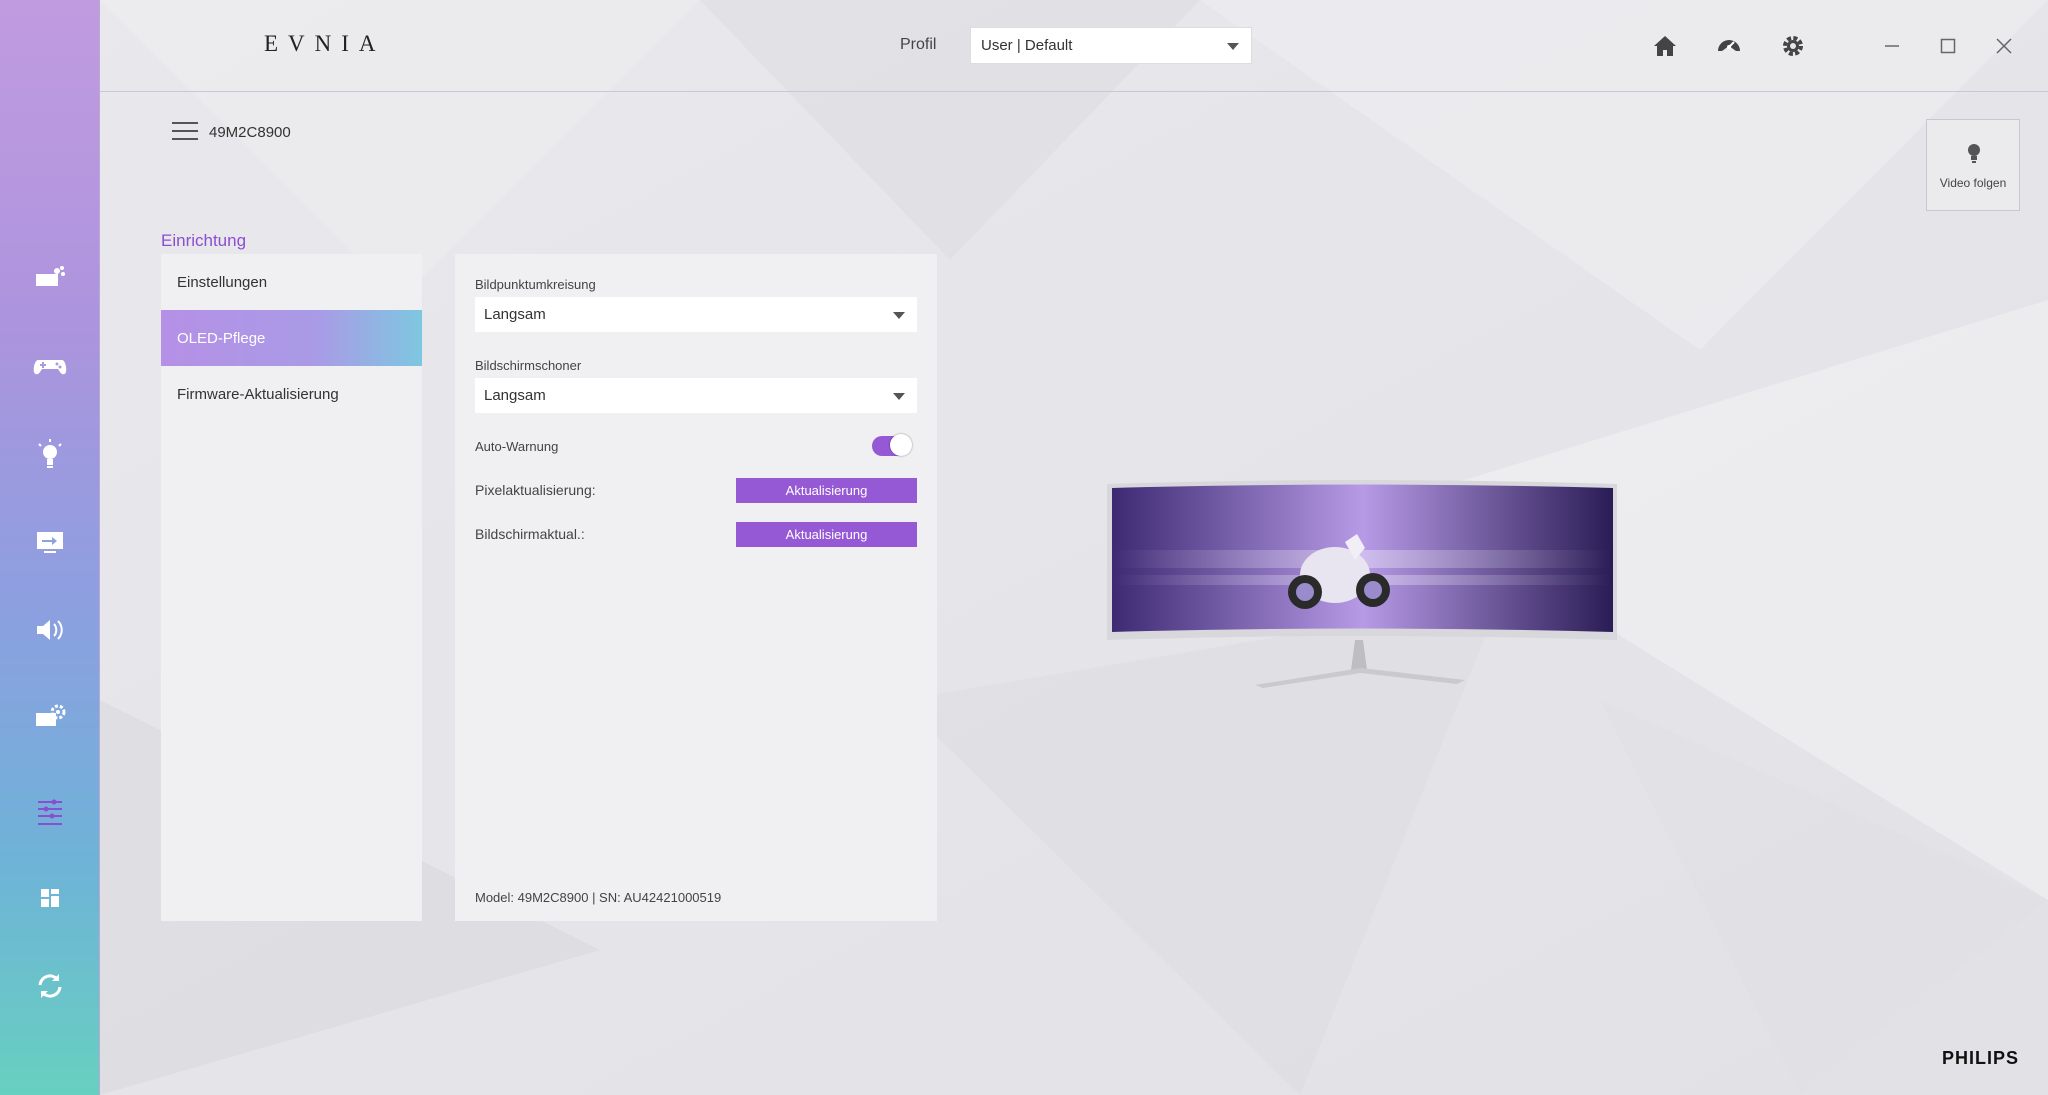 Image resolution: width=2048 pixels, height=1095 pixels. What do you see at coordinates (1027, 45) in the screenshot?
I see `profile-value: User | Default` at bounding box center [1027, 45].